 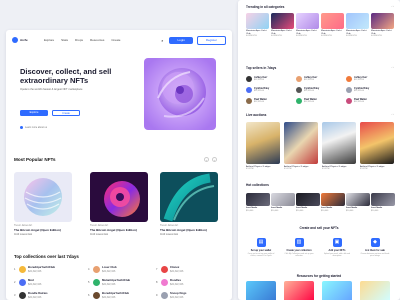 I want to click on create-button: Create, so click(x=66, y=113).